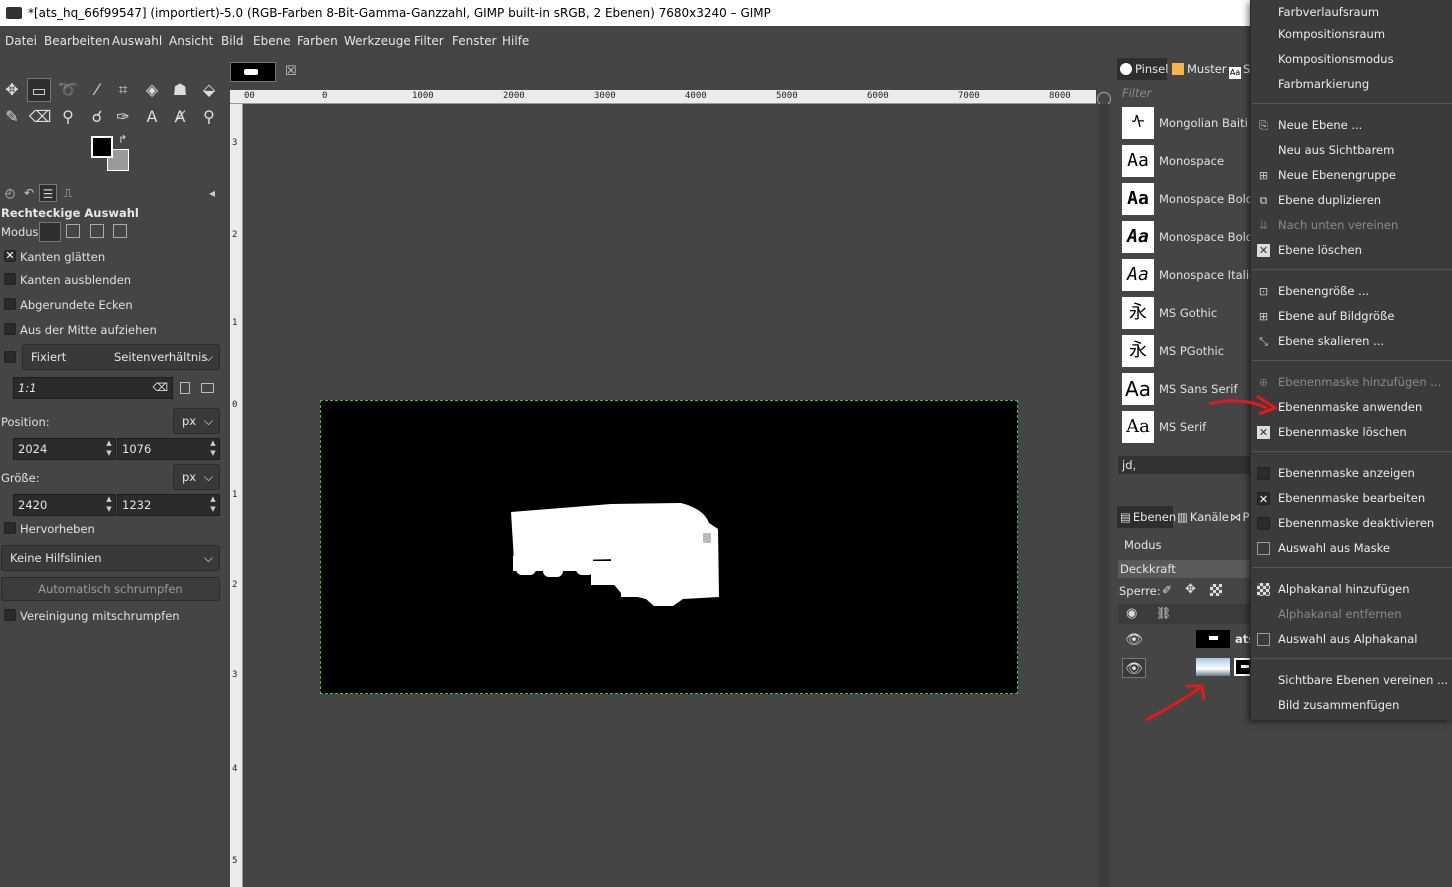 The height and width of the screenshot is (887, 1452). Describe the element at coordinates (209, 117) in the screenshot. I see `zoom-icon: ⚲` at that location.